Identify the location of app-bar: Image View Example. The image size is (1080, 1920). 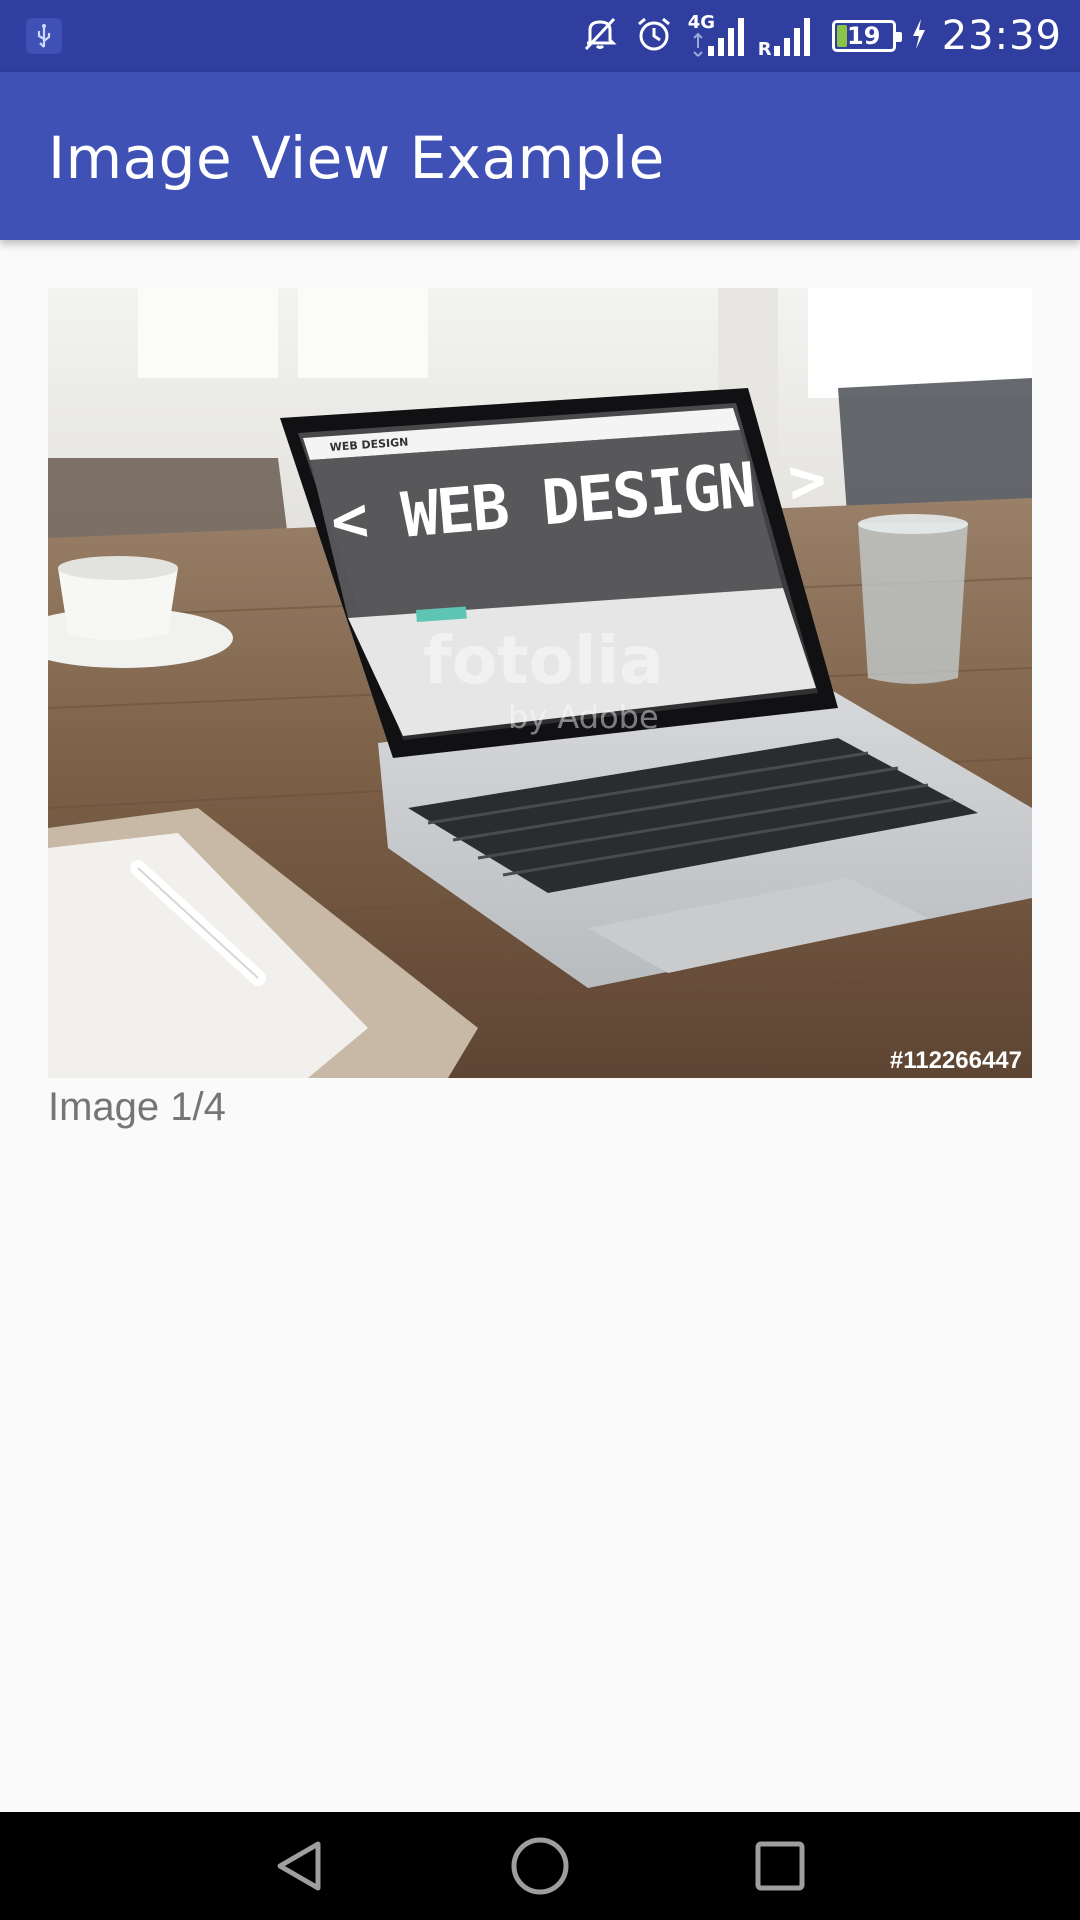
(540, 156).